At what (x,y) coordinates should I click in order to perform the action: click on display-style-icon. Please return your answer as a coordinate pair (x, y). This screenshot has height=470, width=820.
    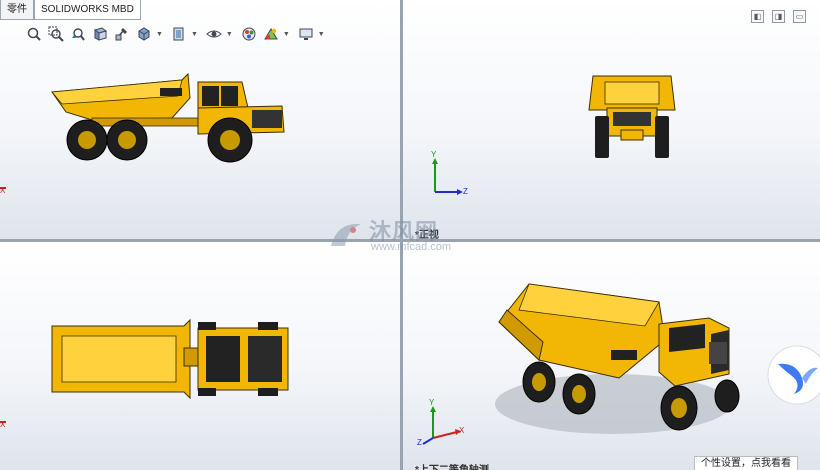
    Looking at the image, I should click on (144, 34).